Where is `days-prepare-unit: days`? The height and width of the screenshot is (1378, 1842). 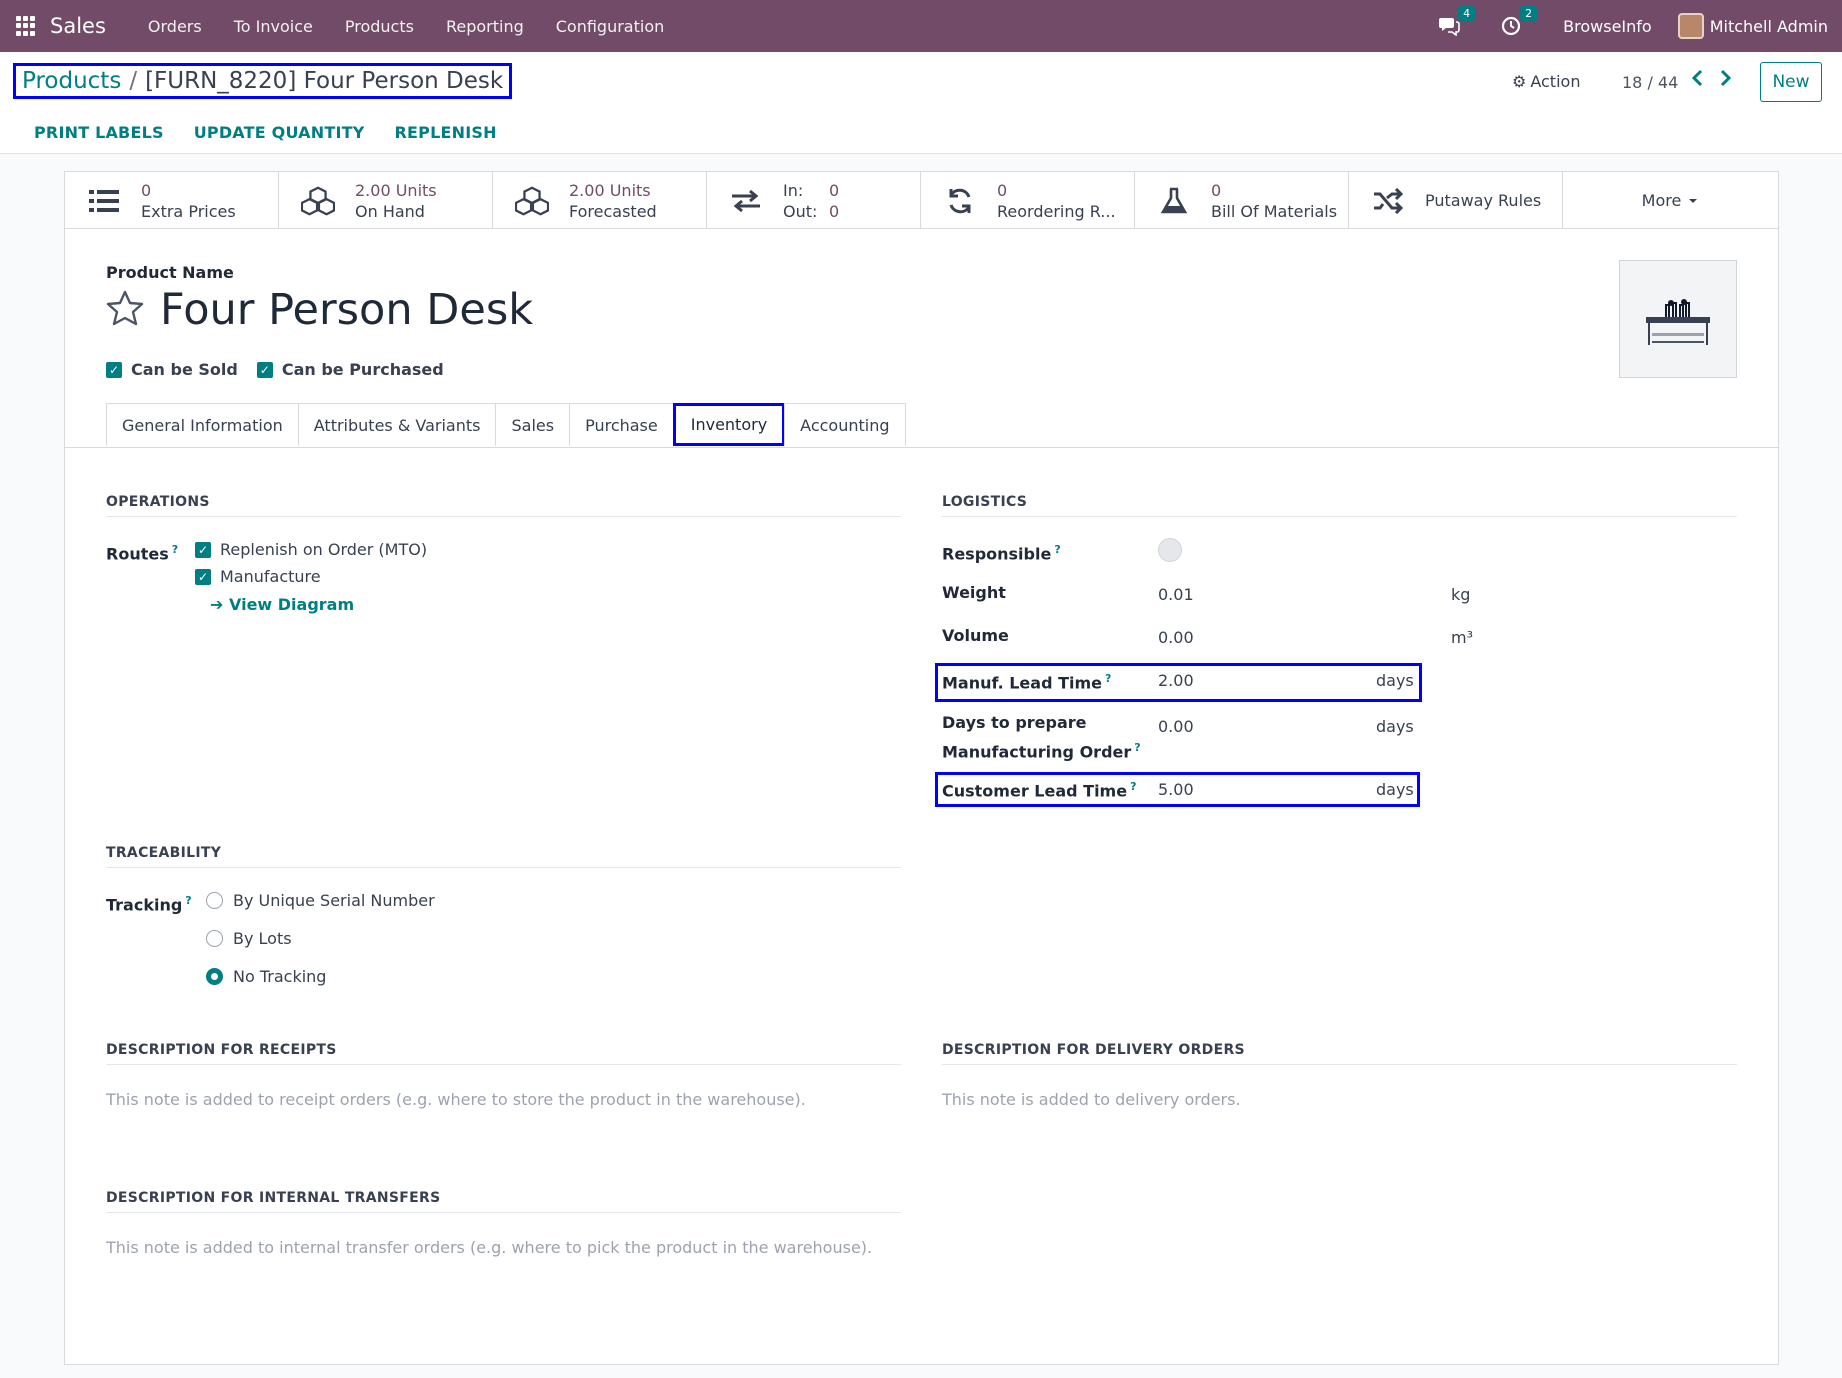
days-prepare-unit: days is located at coordinates (1395, 726).